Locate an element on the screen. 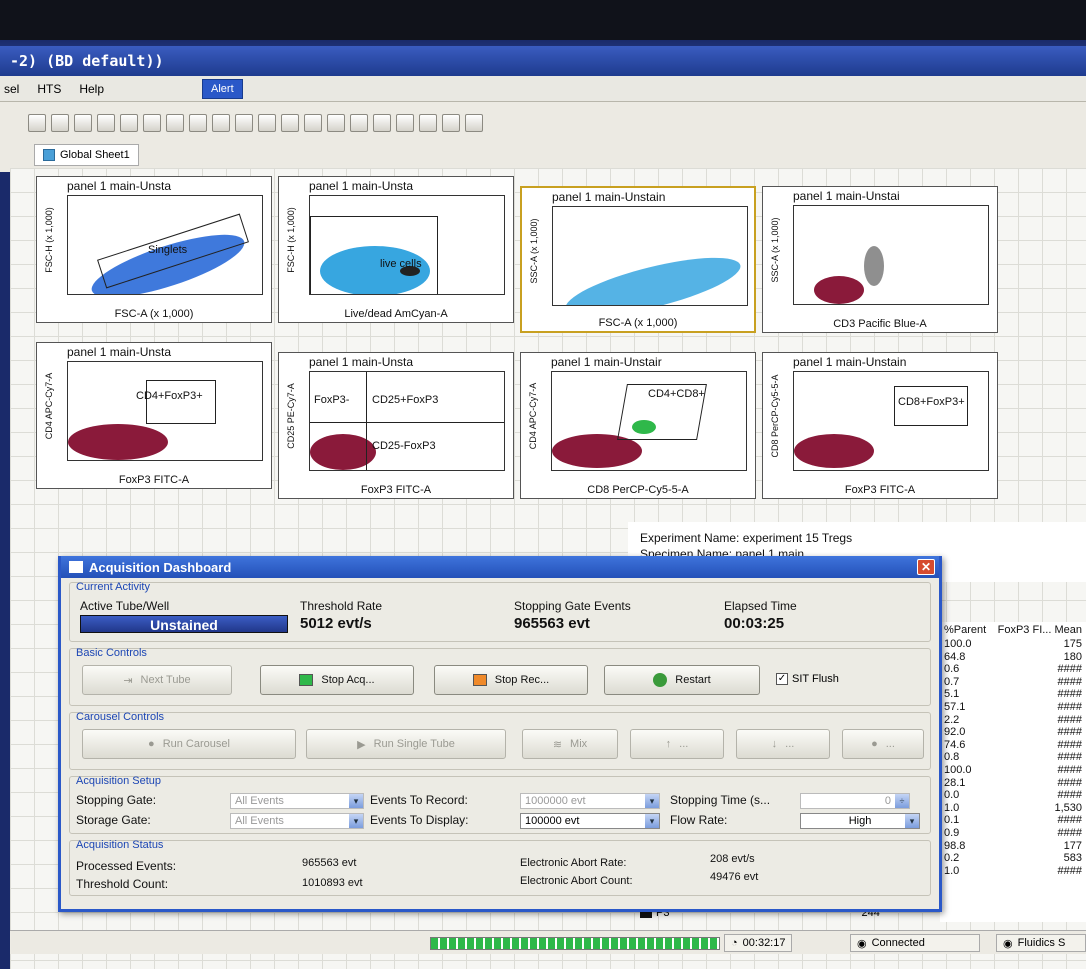 This screenshot has width=1086, height=969. checkbox-icon: ✓ is located at coordinates (782, 679).